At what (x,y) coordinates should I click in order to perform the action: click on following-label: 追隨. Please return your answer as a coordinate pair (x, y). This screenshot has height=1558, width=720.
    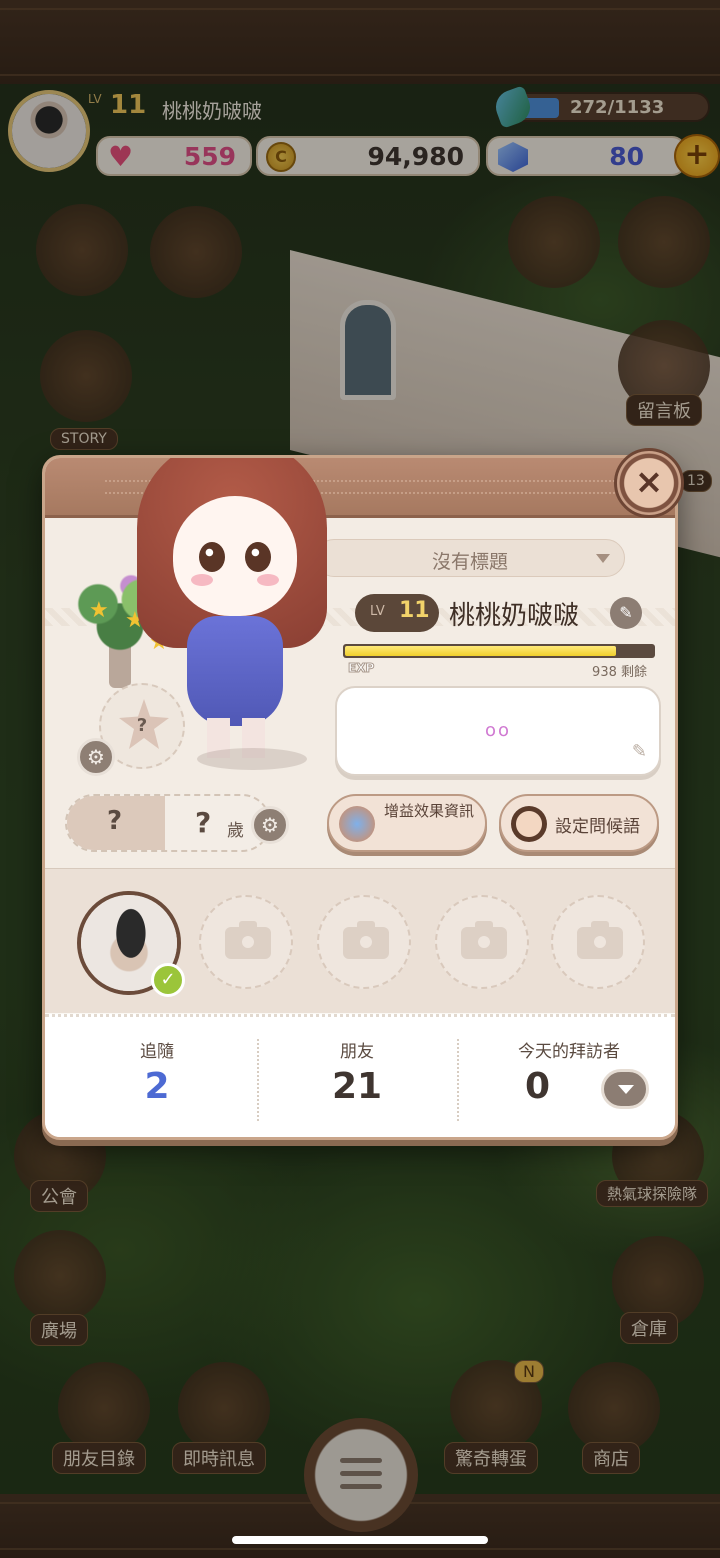
    Looking at the image, I should click on (157, 1052).